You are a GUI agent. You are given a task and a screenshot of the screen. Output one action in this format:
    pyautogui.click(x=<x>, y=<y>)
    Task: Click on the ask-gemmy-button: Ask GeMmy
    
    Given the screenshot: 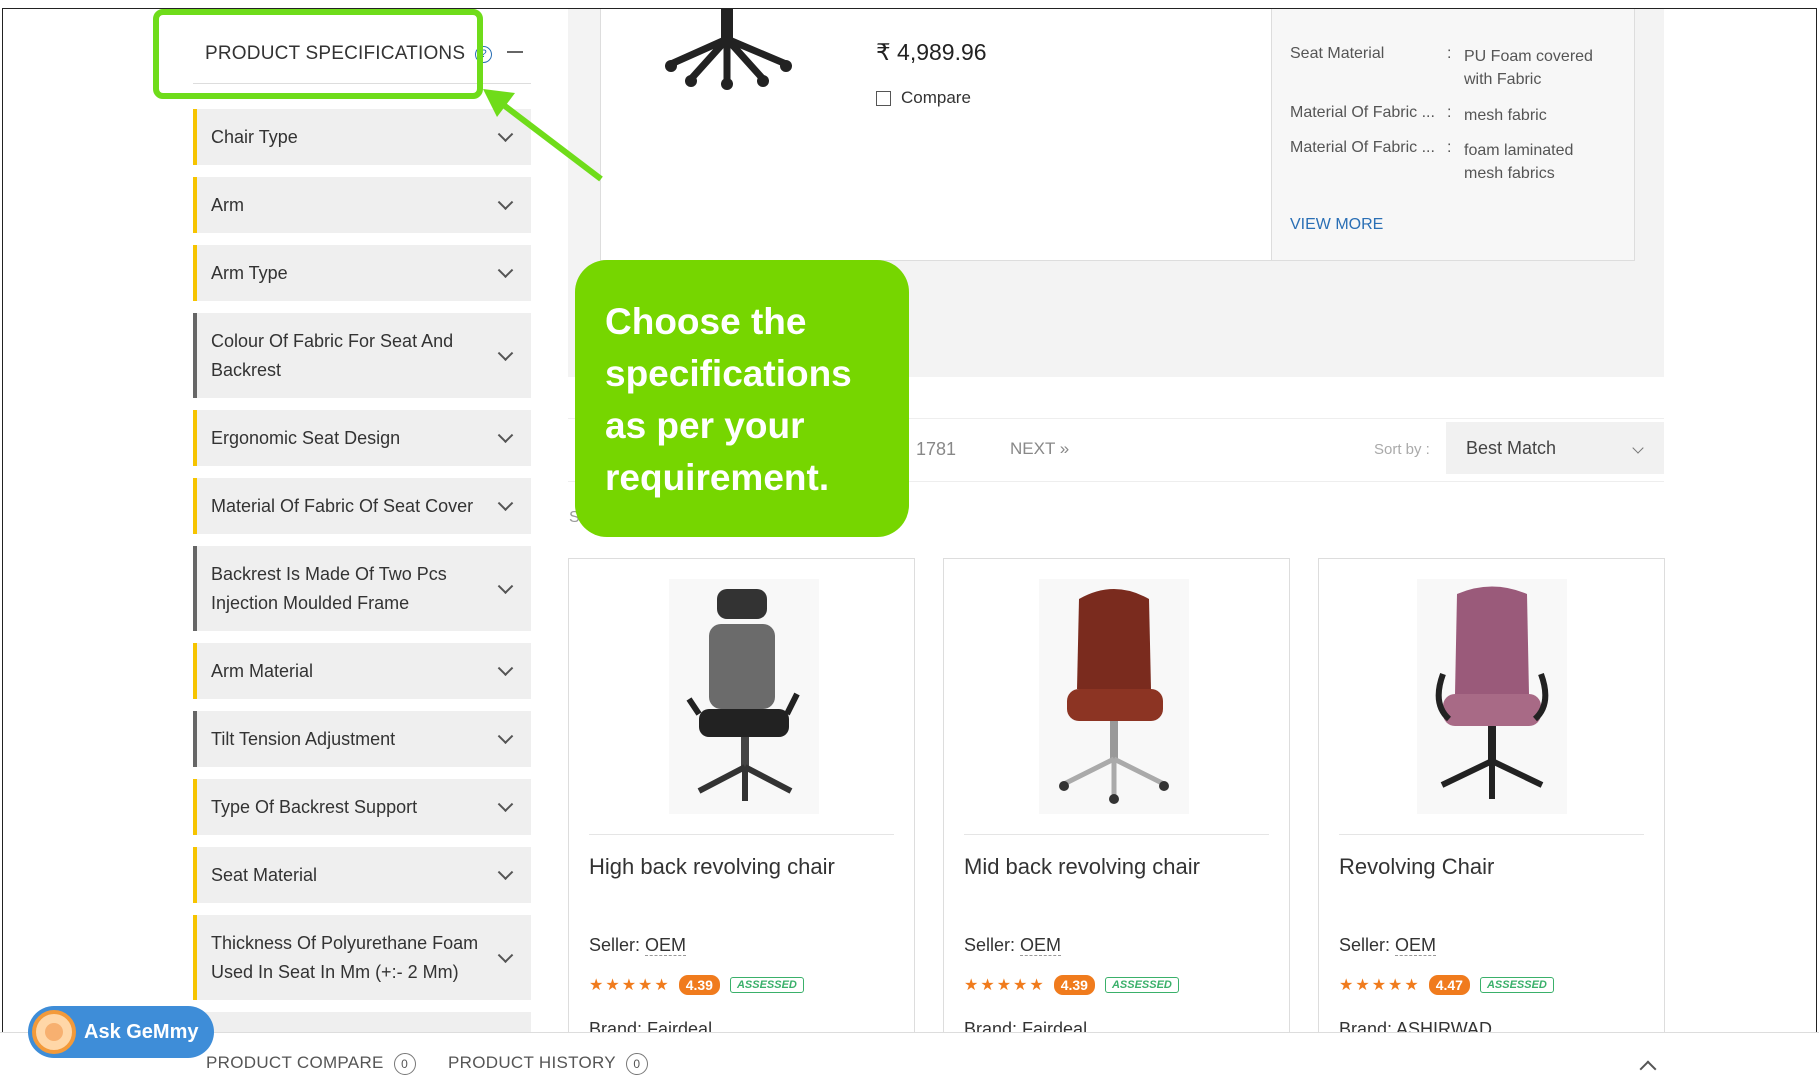 What is the action you would take?
    pyautogui.click(x=121, y=1032)
    